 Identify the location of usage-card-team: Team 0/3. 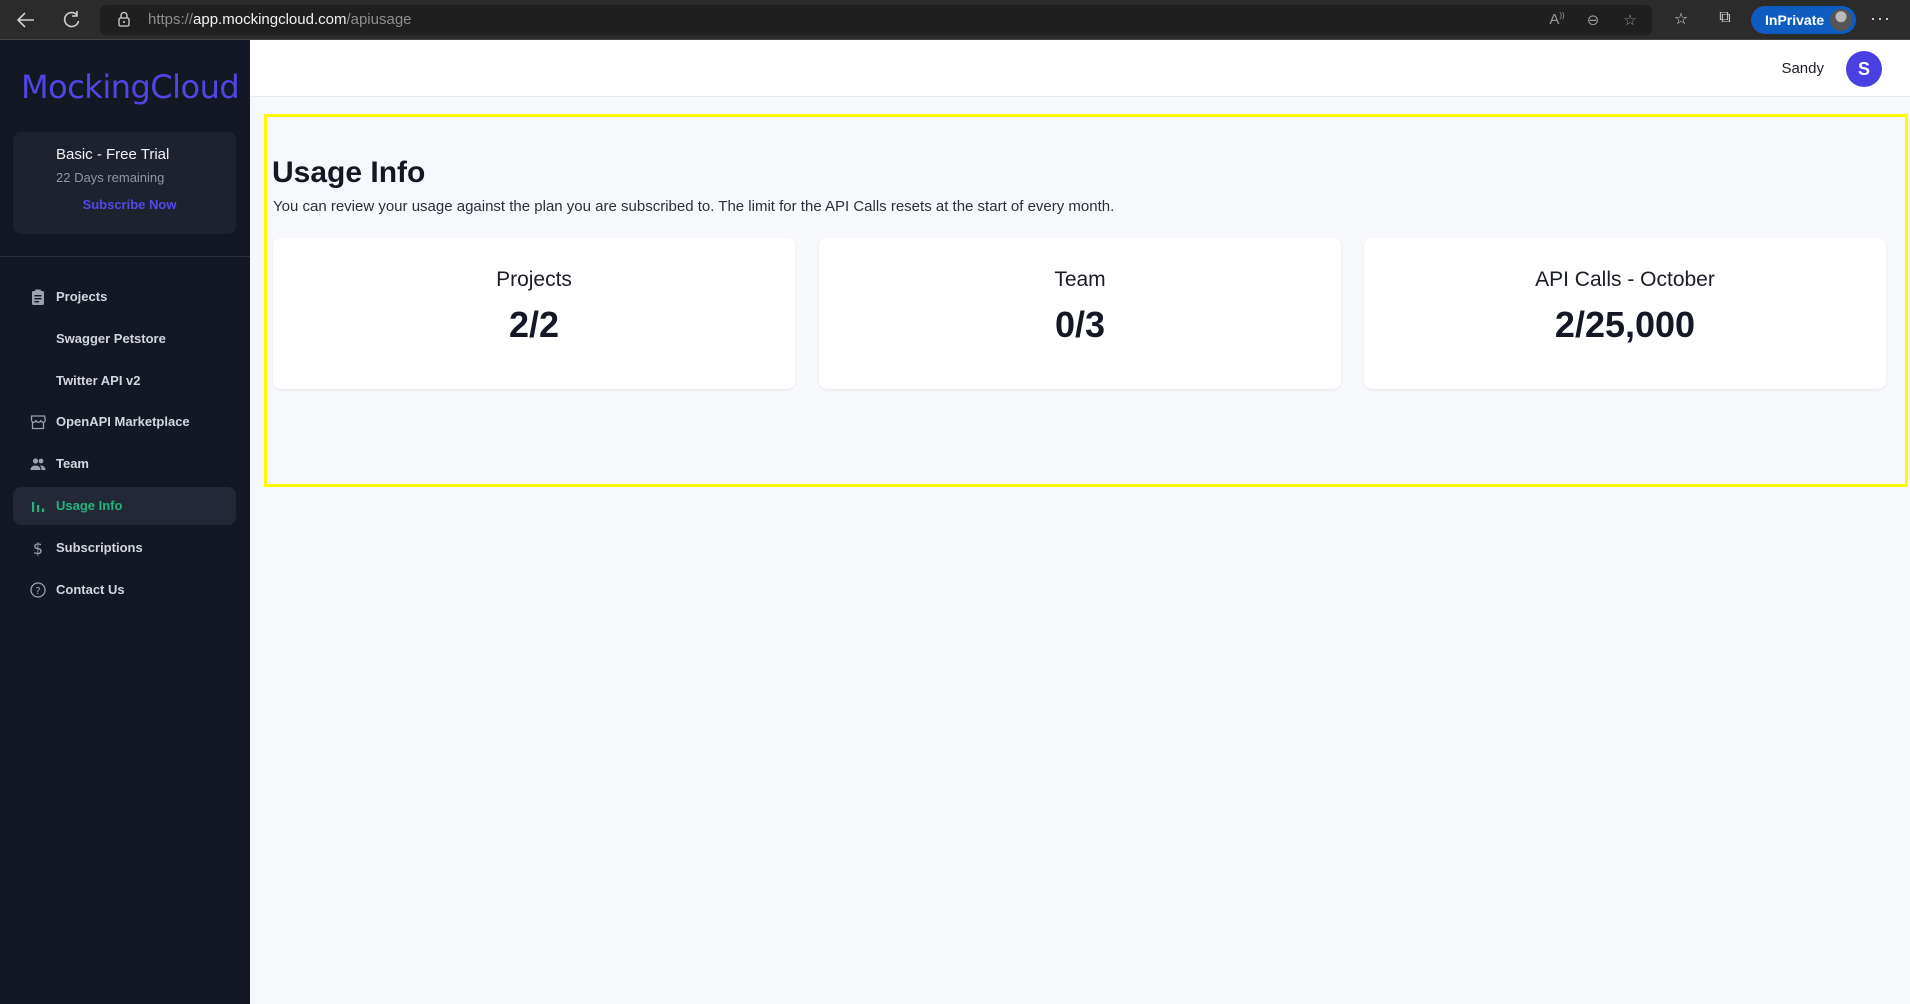
(1080, 313).